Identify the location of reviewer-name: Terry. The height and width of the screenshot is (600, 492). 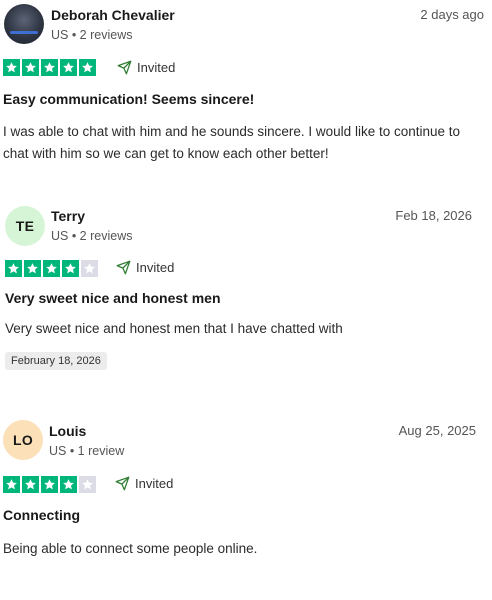
(68, 216).